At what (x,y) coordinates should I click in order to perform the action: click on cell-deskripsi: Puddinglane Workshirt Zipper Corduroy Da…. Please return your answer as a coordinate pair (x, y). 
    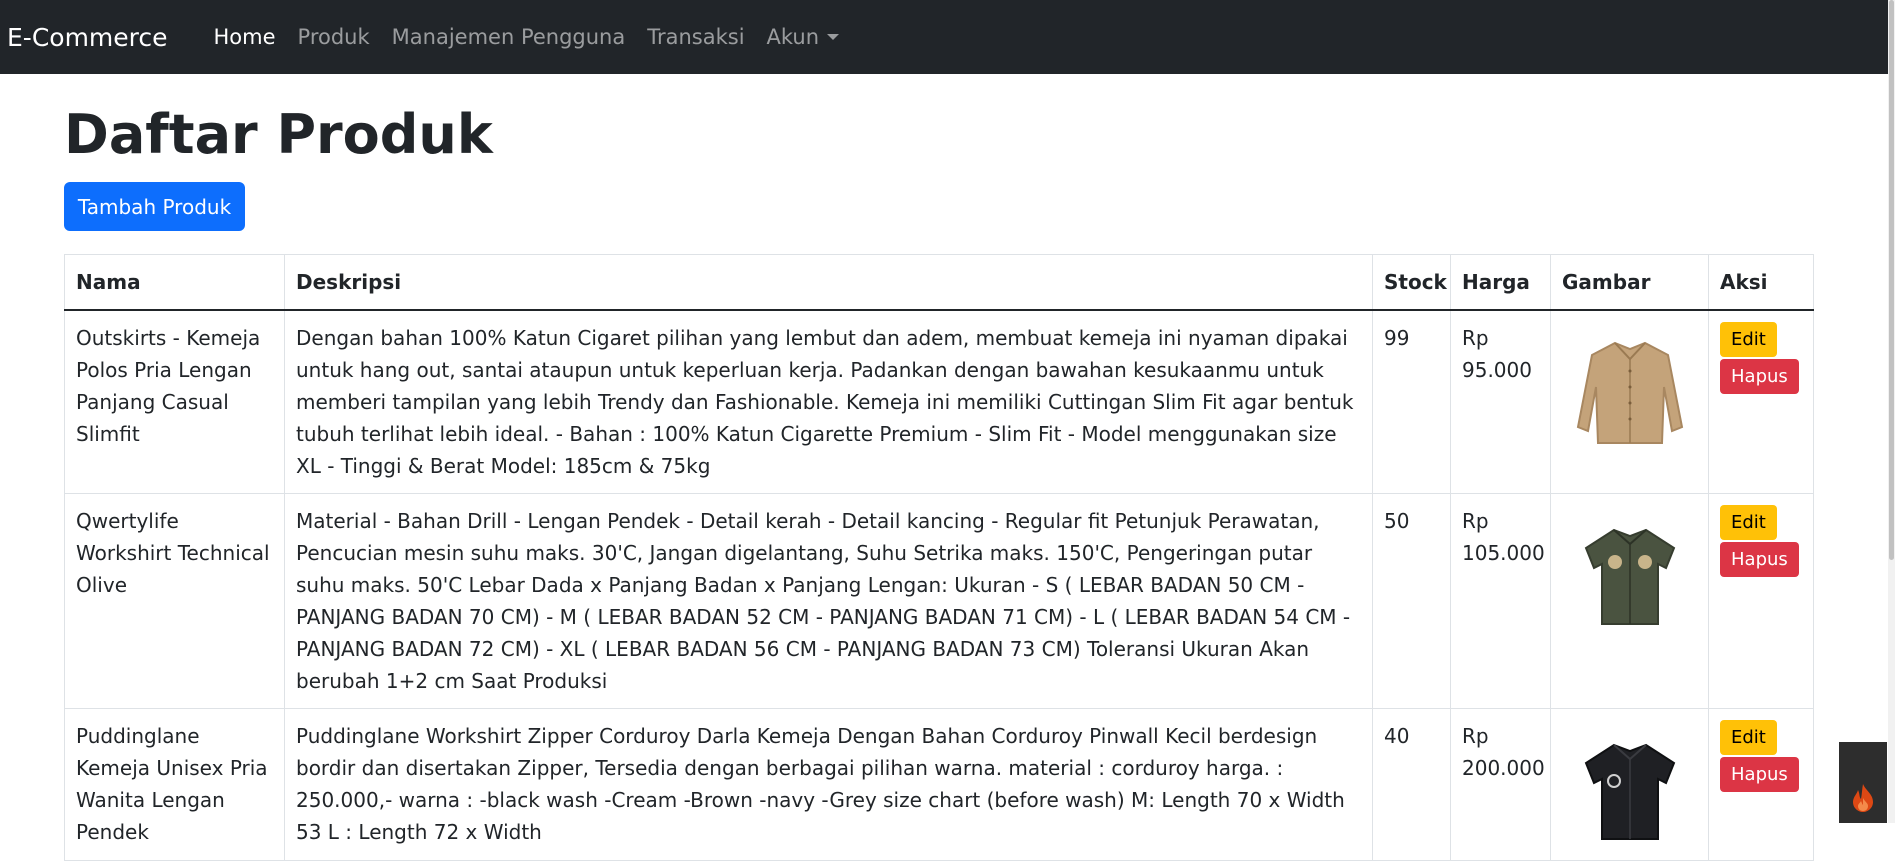
    Looking at the image, I should click on (828, 784).